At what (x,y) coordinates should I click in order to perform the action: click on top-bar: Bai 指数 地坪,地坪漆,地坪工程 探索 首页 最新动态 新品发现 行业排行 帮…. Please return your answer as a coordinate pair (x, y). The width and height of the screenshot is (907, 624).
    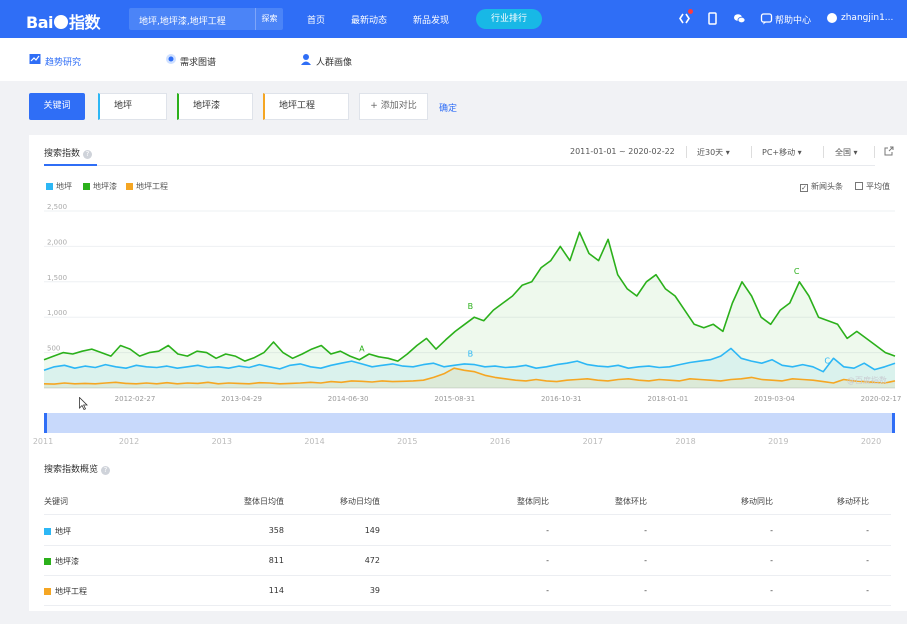
    Looking at the image, I should click on (453, 19).